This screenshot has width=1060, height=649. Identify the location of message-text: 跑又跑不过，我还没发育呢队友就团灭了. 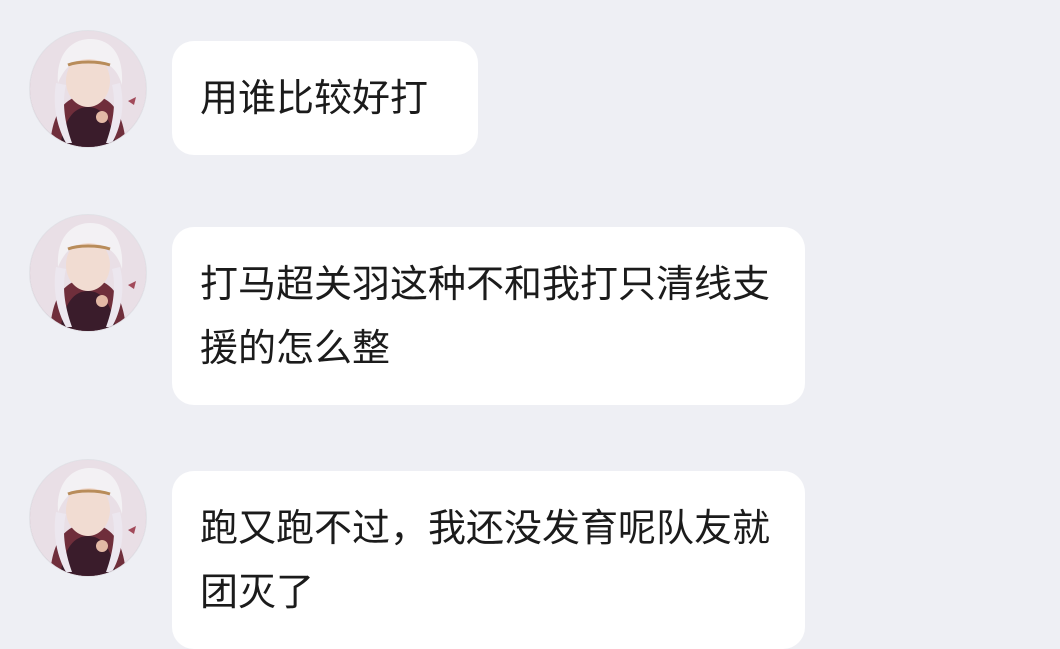
(485, 560).